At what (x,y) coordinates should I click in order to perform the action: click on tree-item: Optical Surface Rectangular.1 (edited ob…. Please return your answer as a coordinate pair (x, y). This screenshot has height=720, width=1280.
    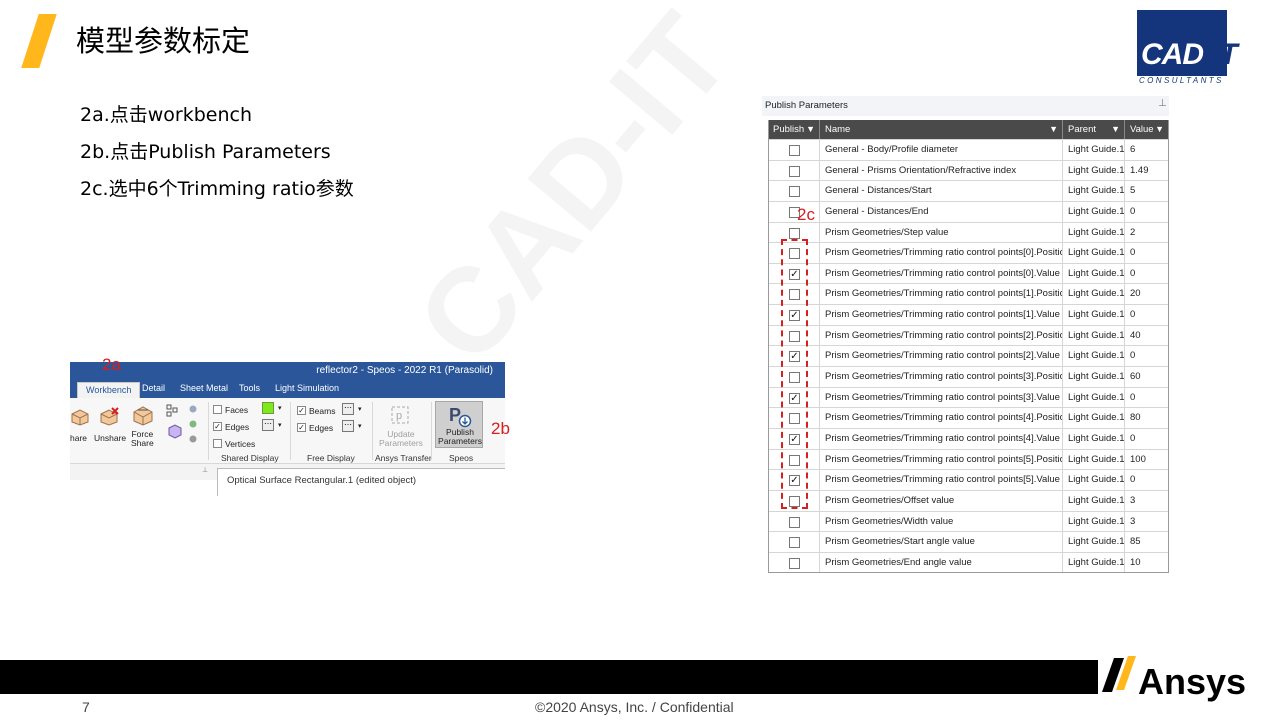
    Looking at the image, I should click on (321, 480).